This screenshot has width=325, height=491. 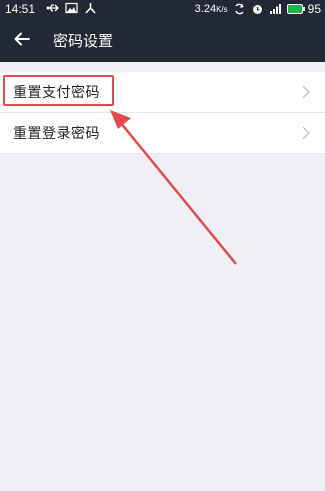 I want to click on page-title: 密码设置, so click(x=83, y=41).